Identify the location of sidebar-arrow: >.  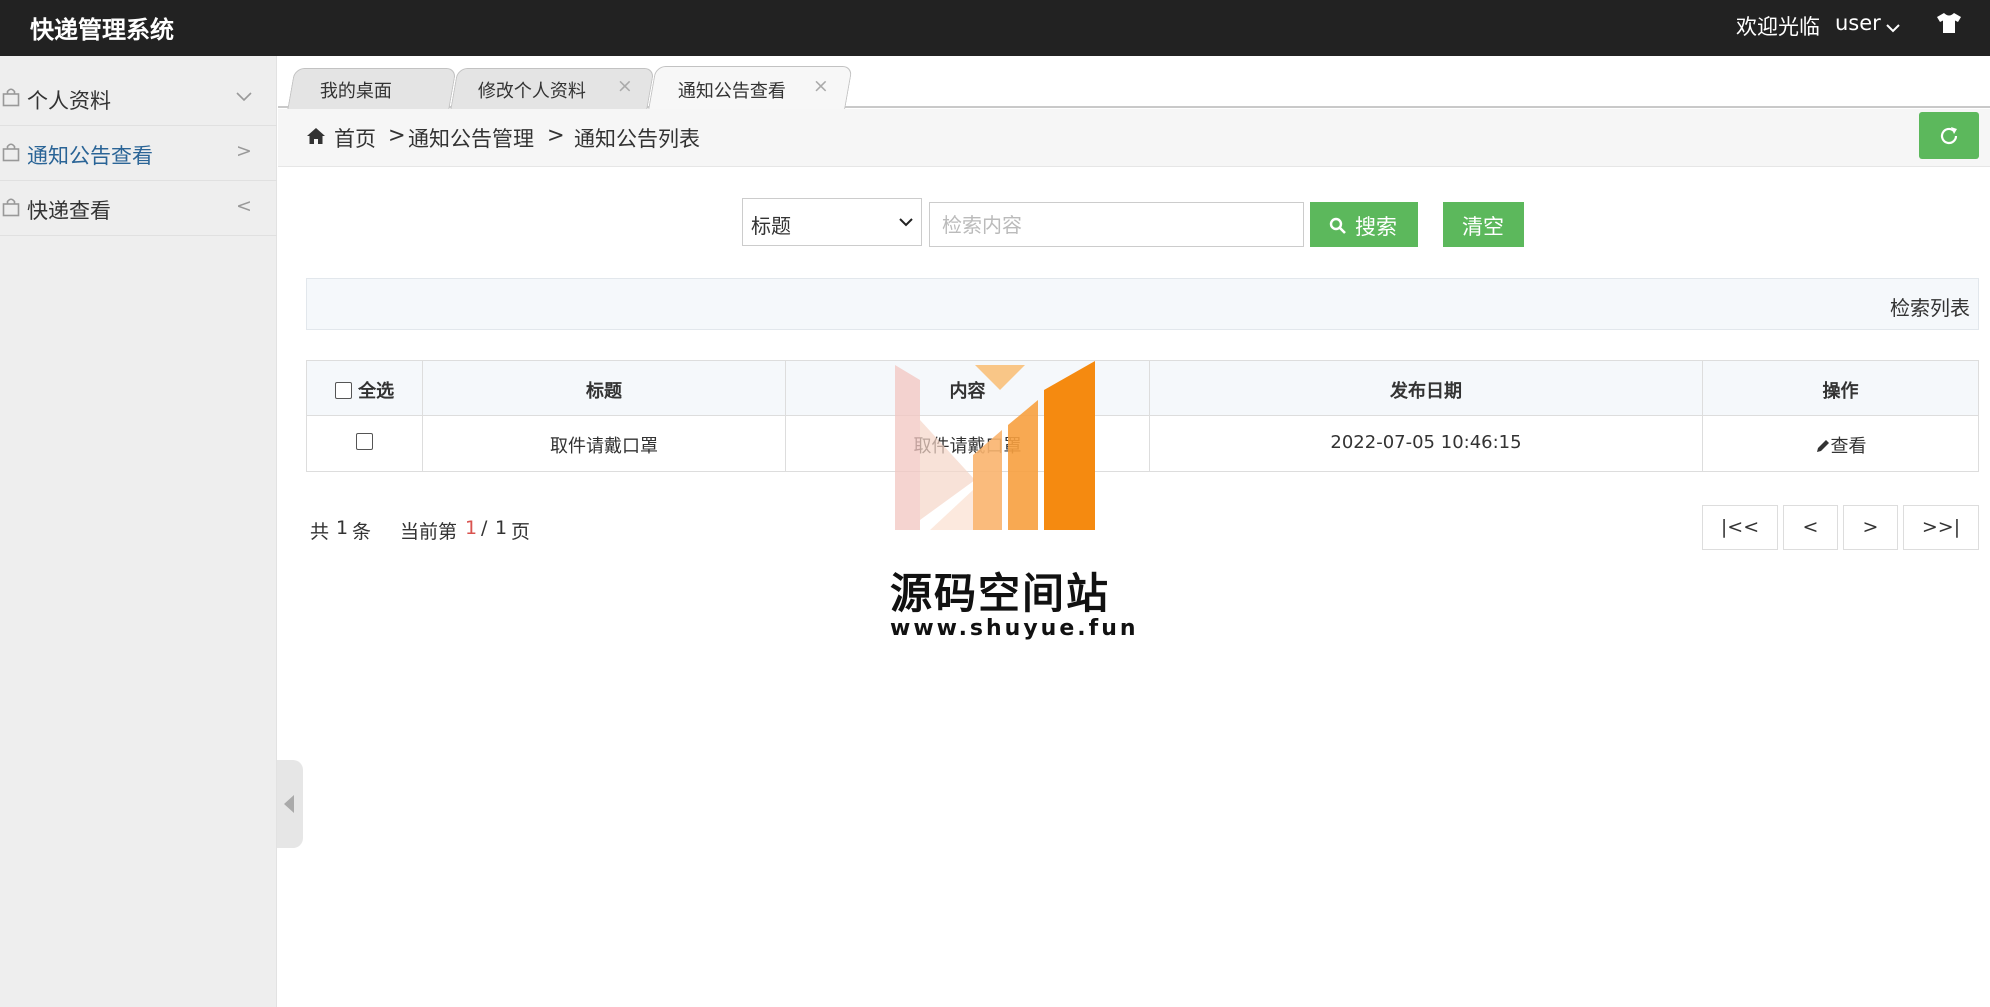
(244, 151).